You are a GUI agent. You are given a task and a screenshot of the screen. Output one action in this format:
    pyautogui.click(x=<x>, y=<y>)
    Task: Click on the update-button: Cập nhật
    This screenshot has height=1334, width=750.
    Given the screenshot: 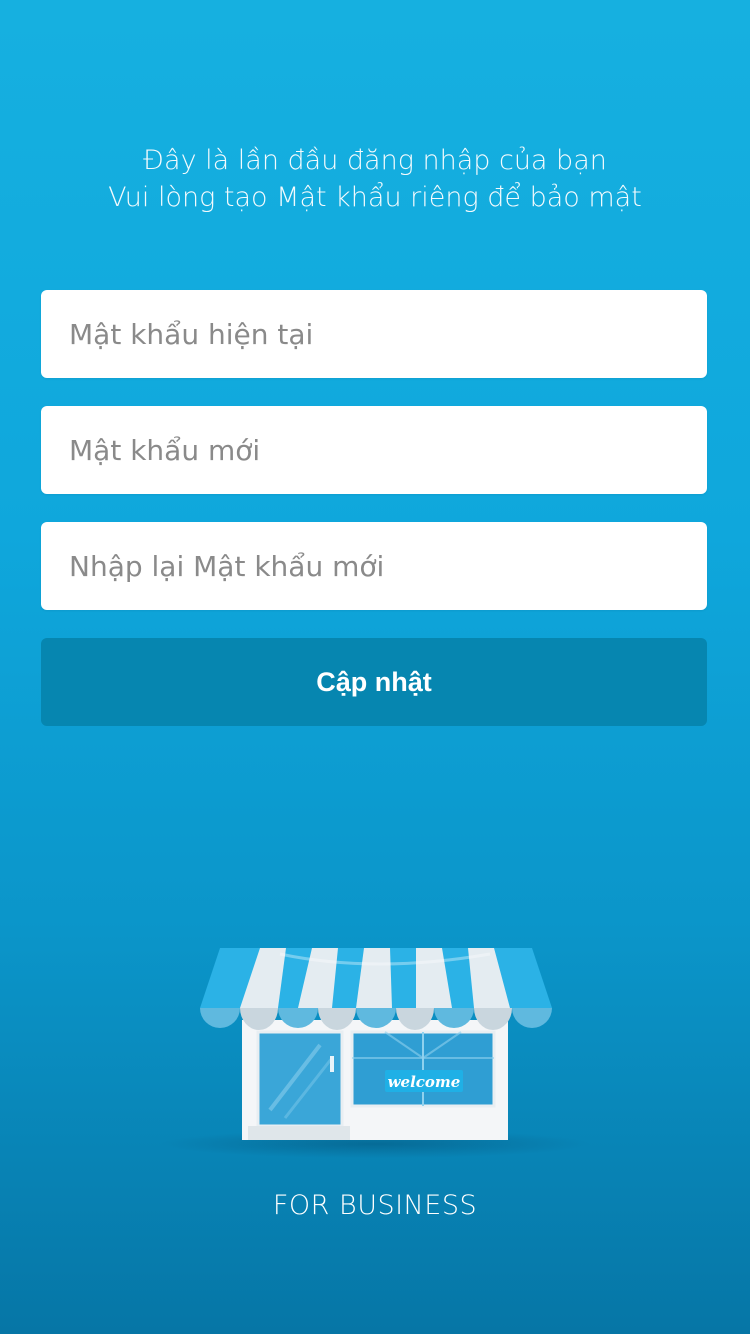 What is the action you would take?
    pyautogui.click(x=374, y=682)
    